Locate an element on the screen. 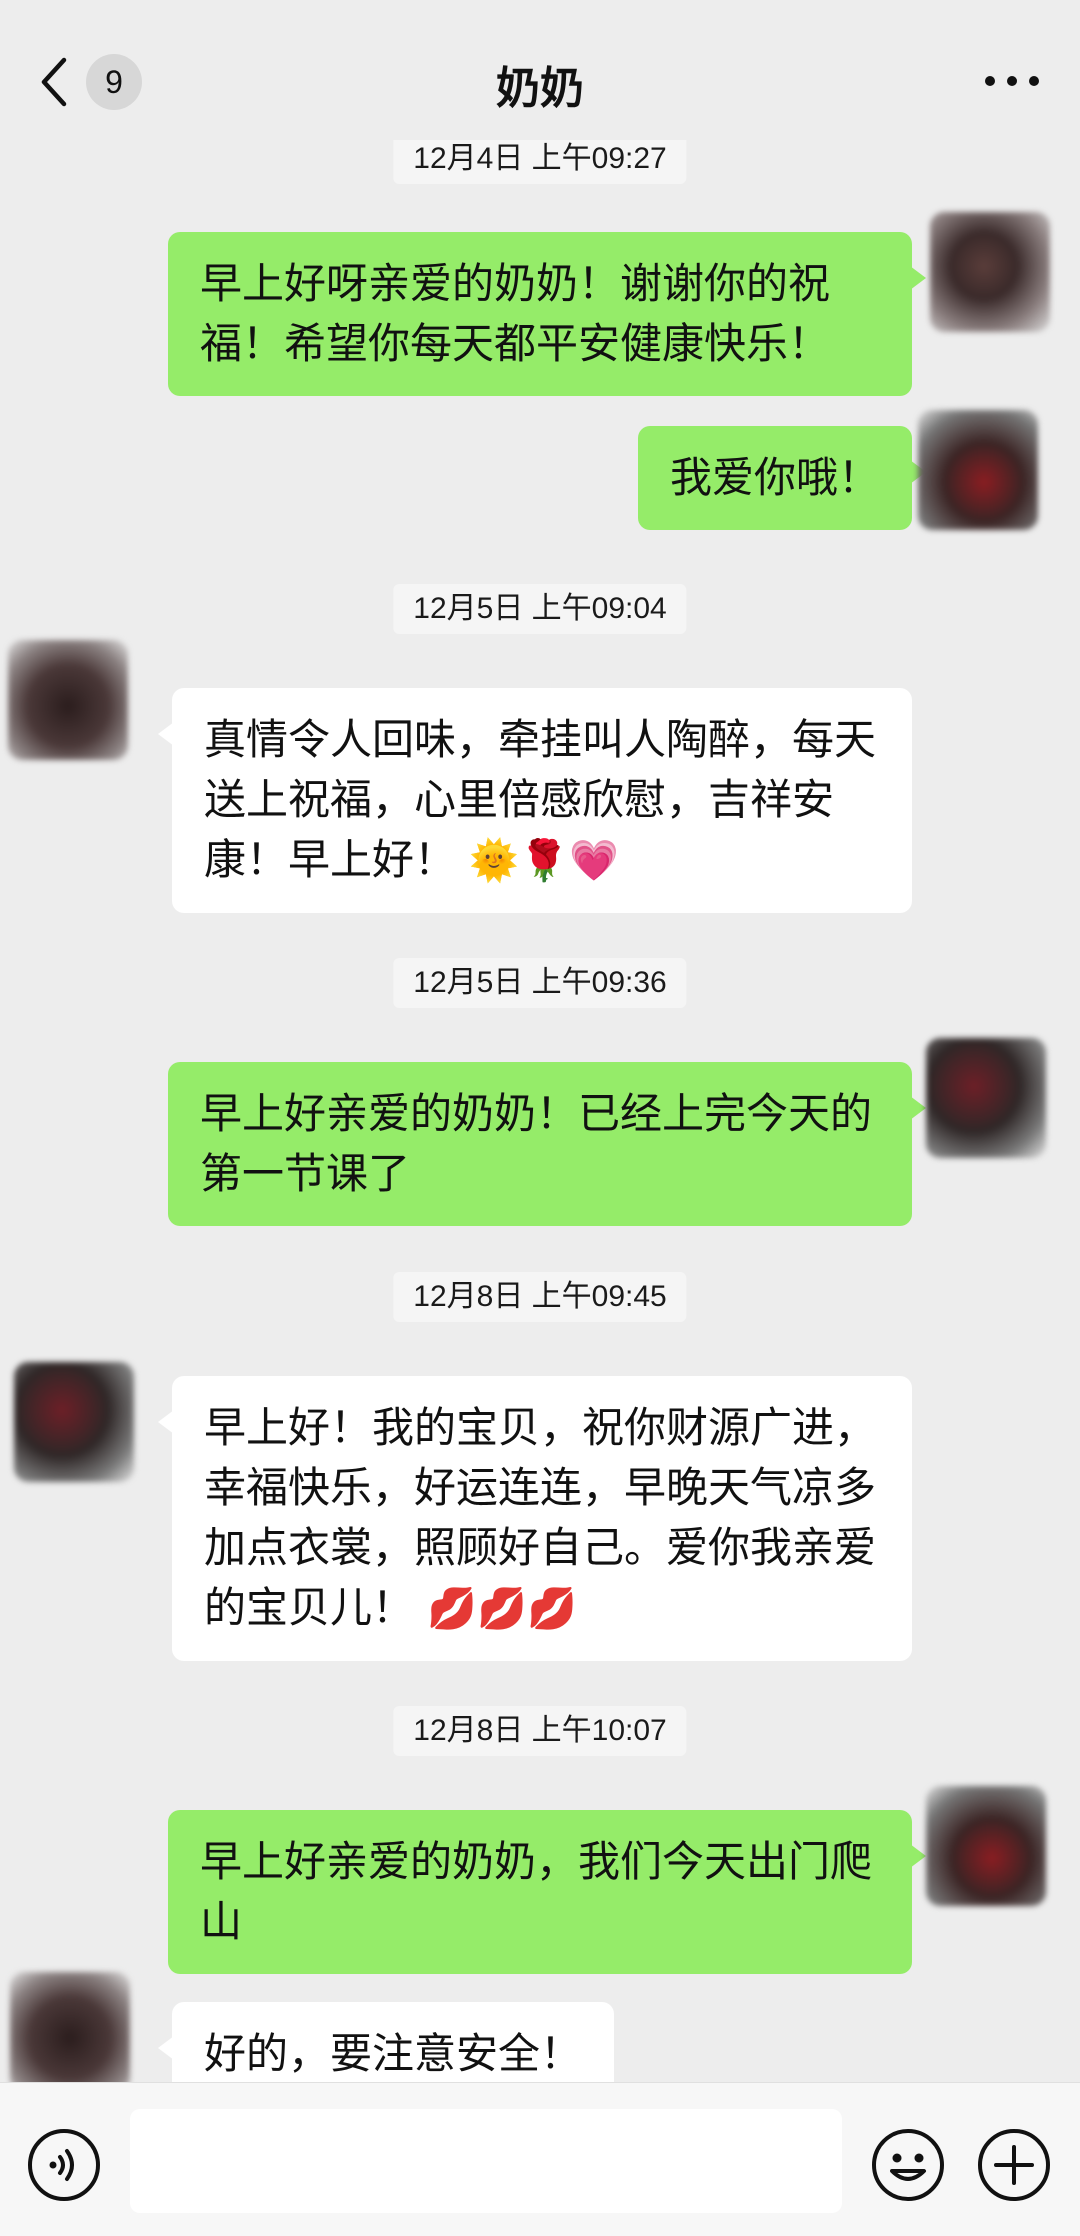 The image size is (1080, 2236). message-timestamp: 12月5日 上午09:04 is located at coordinates (540, 609).